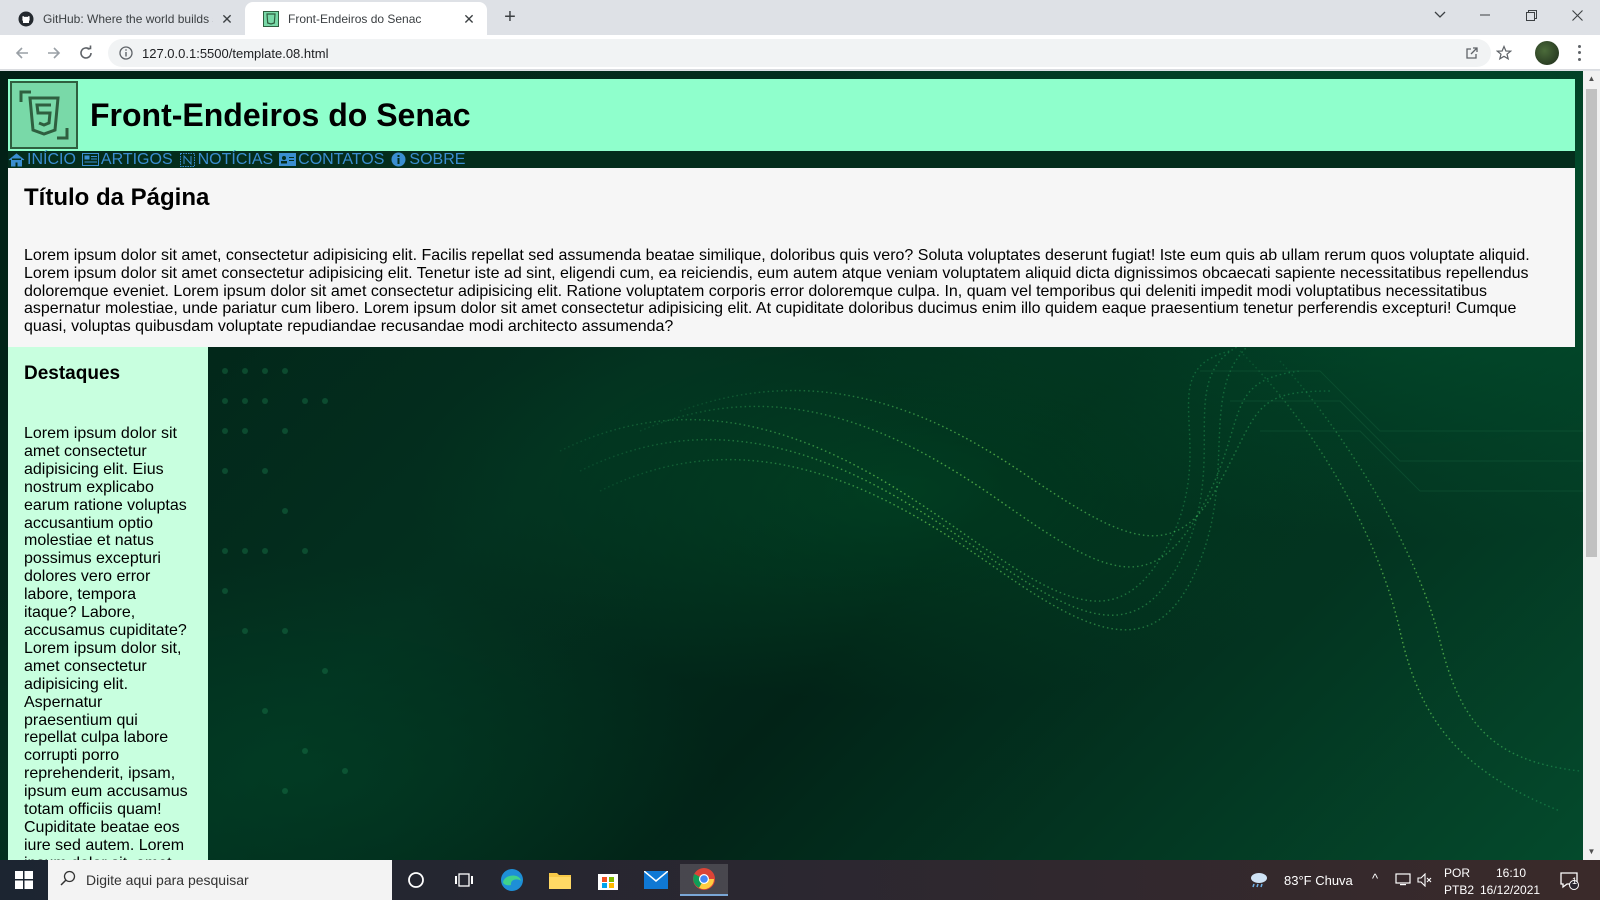  Describe the element at coordinates (1569, 880) in the screenshot. I see `notification-center-icon: 1` at that location.